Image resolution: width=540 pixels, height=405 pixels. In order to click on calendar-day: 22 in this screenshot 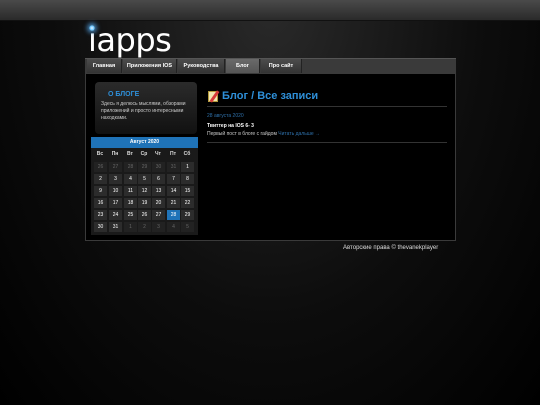, I will do `click(187, 203)`.